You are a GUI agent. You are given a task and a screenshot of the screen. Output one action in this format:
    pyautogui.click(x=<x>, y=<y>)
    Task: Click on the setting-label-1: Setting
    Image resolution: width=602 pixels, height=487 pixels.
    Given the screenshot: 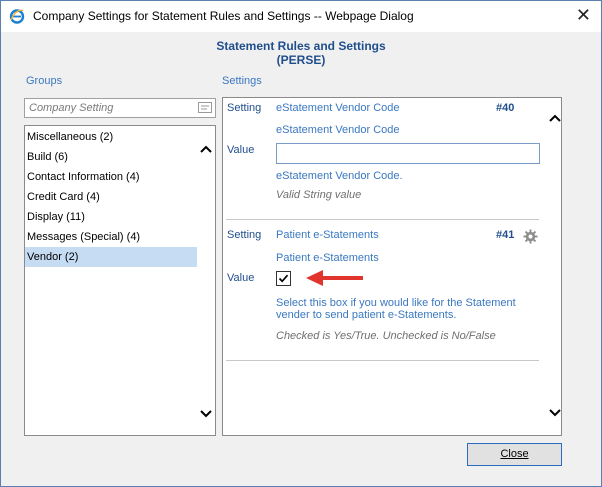 What is the action you would take?
    pyautogui.click(x=244, y=108)
    